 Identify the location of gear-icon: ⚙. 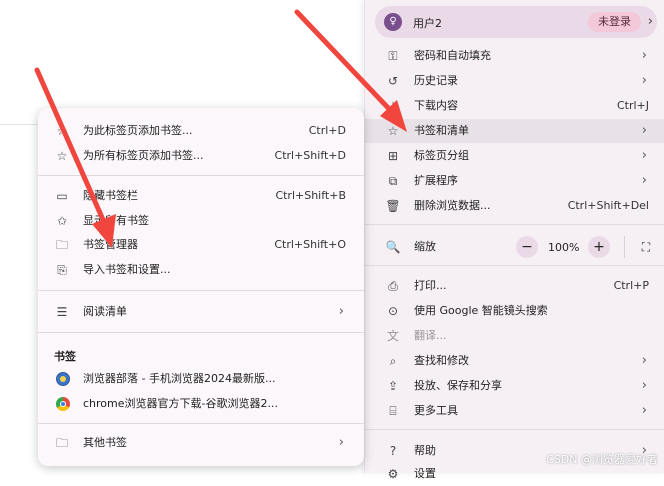
(393, 474).